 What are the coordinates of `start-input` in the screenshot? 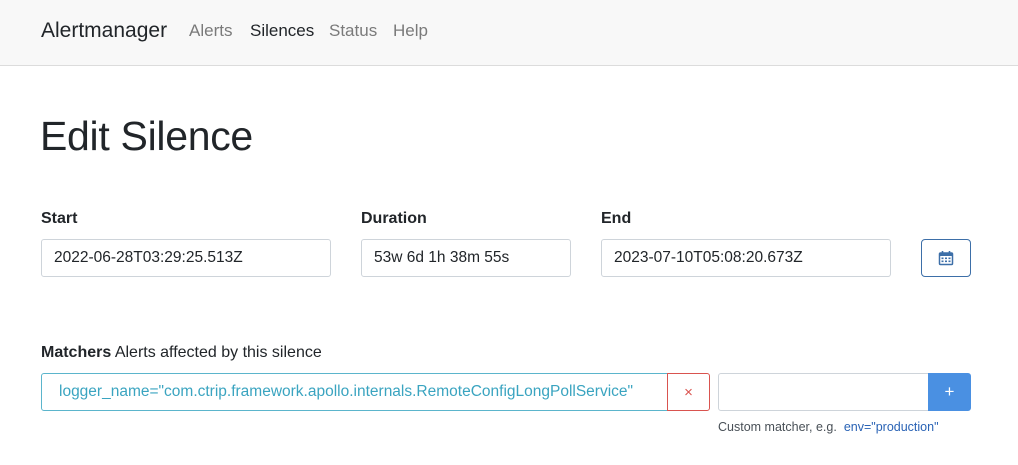 It's located at (186, 258).